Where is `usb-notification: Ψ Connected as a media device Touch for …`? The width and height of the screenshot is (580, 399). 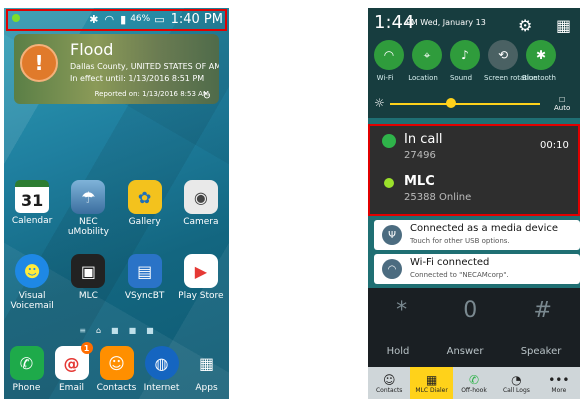 usb-notification: Ψ Connected as a media device Touch for … is located at coordinates (477, 235).